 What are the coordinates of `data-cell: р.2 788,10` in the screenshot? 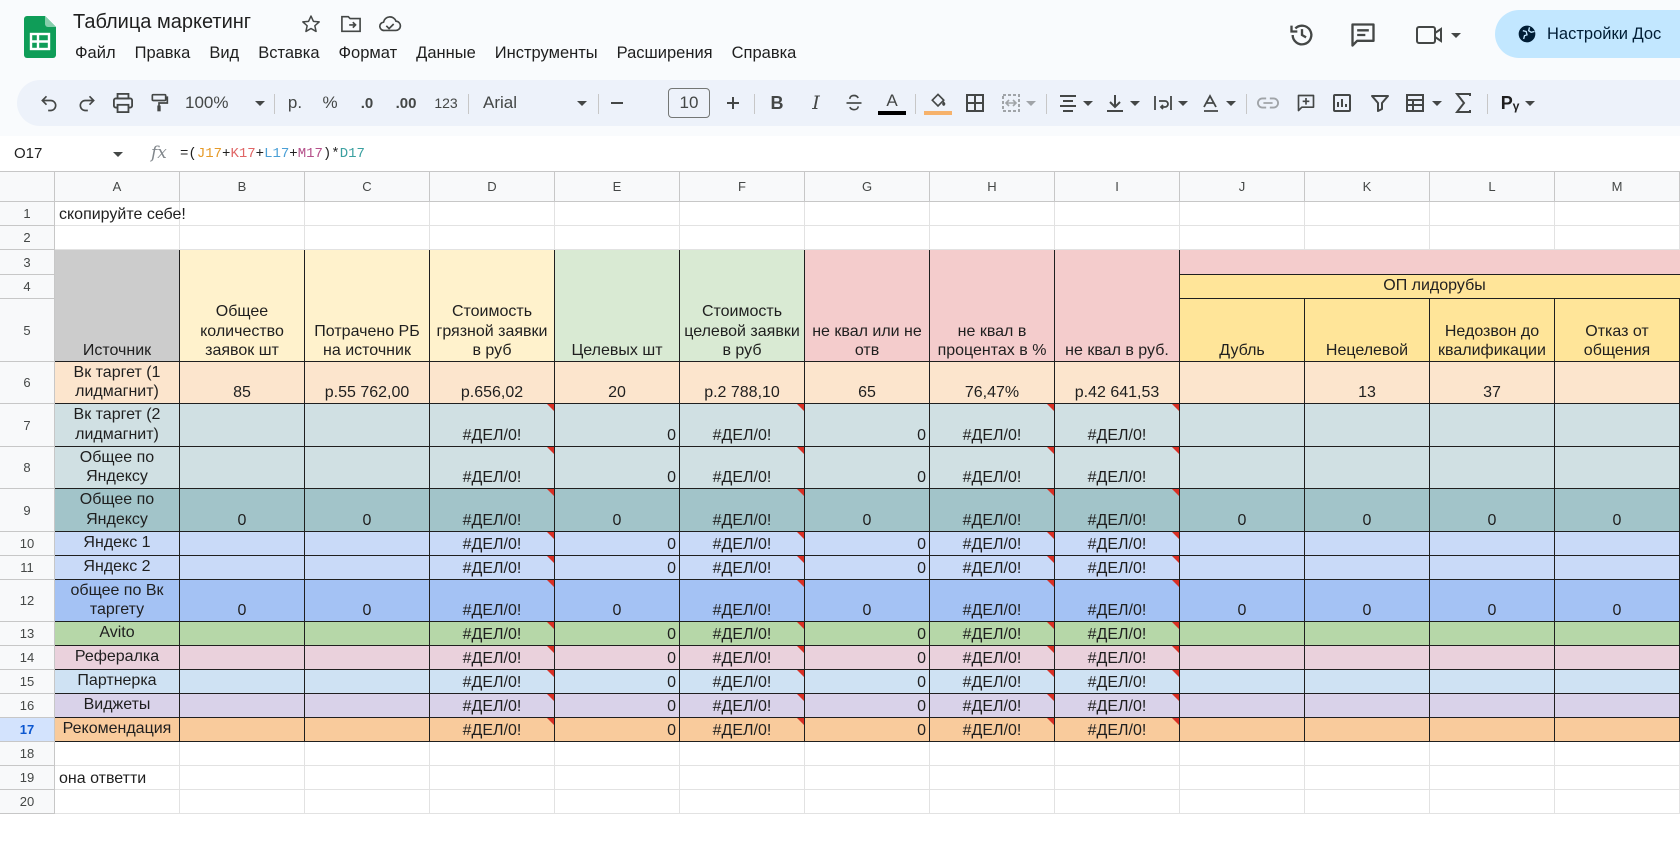 It's located at (742, 383).